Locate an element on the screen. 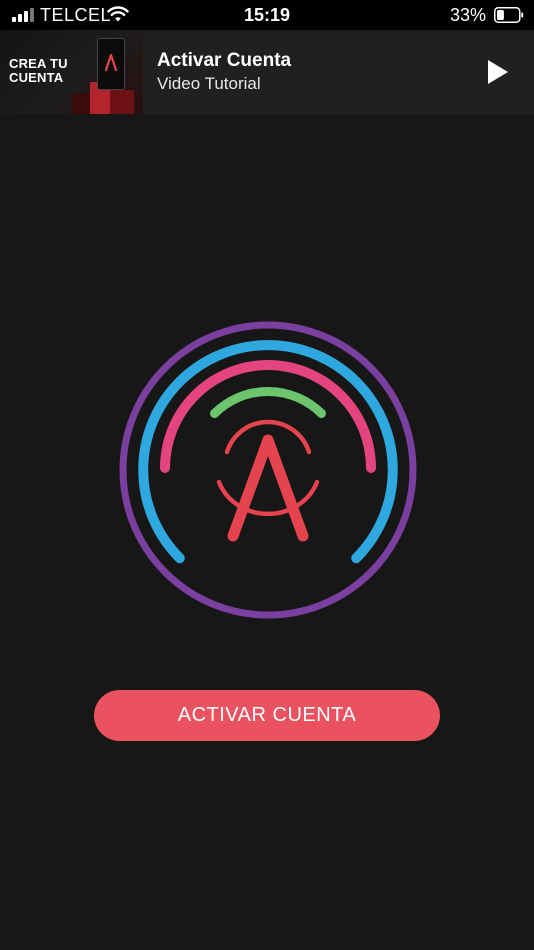 The height and width of the screenshot is (950, 534). battery-icon is located at coordinates (509, 15).